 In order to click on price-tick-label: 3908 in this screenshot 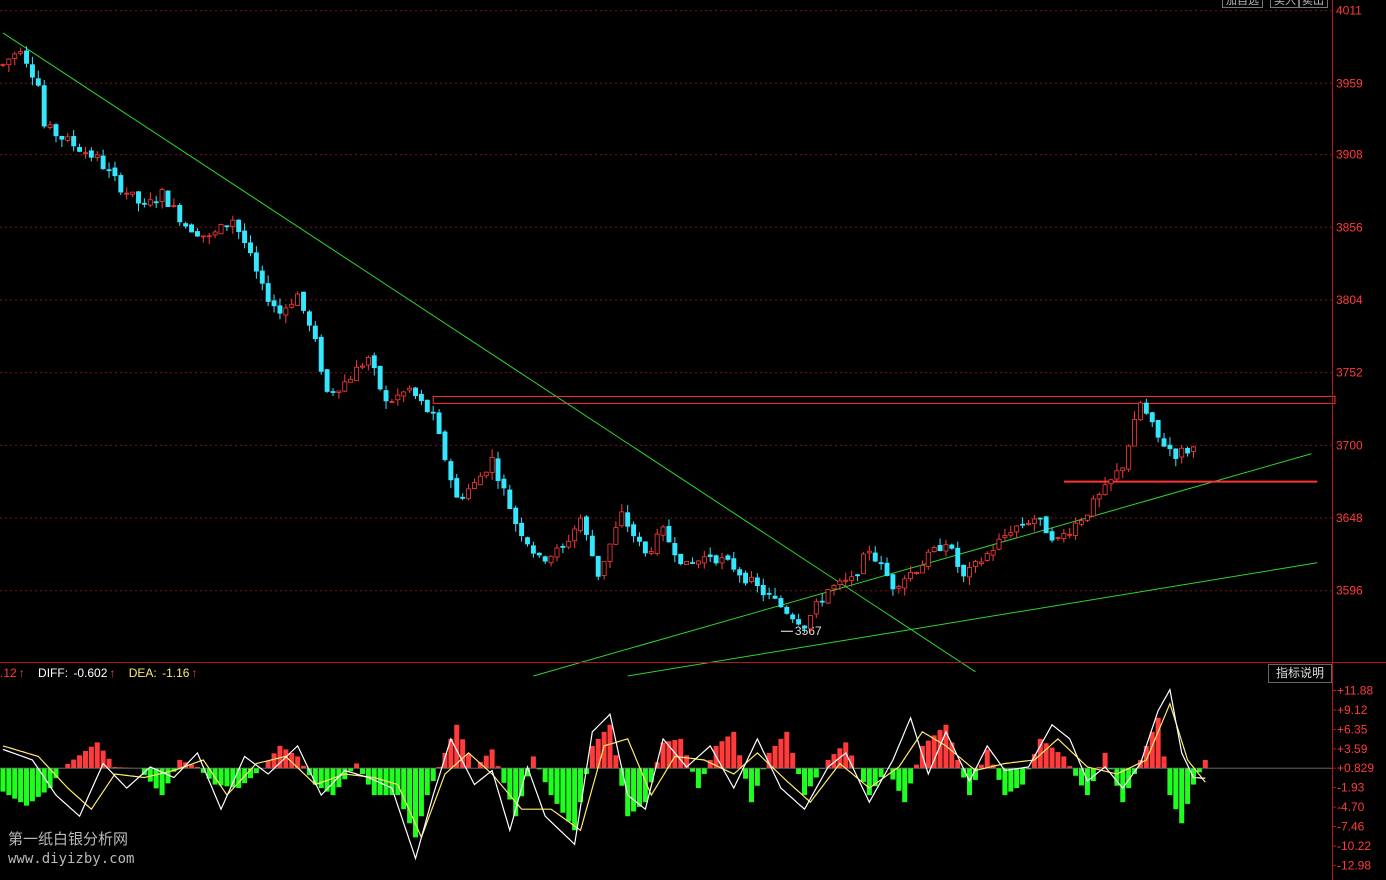, I will do `click(1349, 155)`.